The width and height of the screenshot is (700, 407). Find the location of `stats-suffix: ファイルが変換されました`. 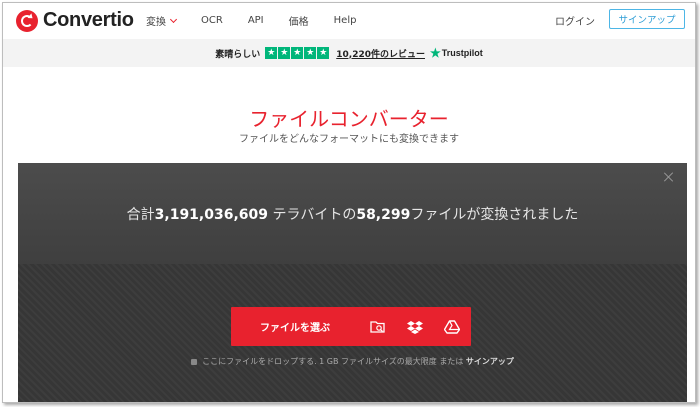

stats-suffix: ファイルが変換されました is located at coordinates (494, 215).